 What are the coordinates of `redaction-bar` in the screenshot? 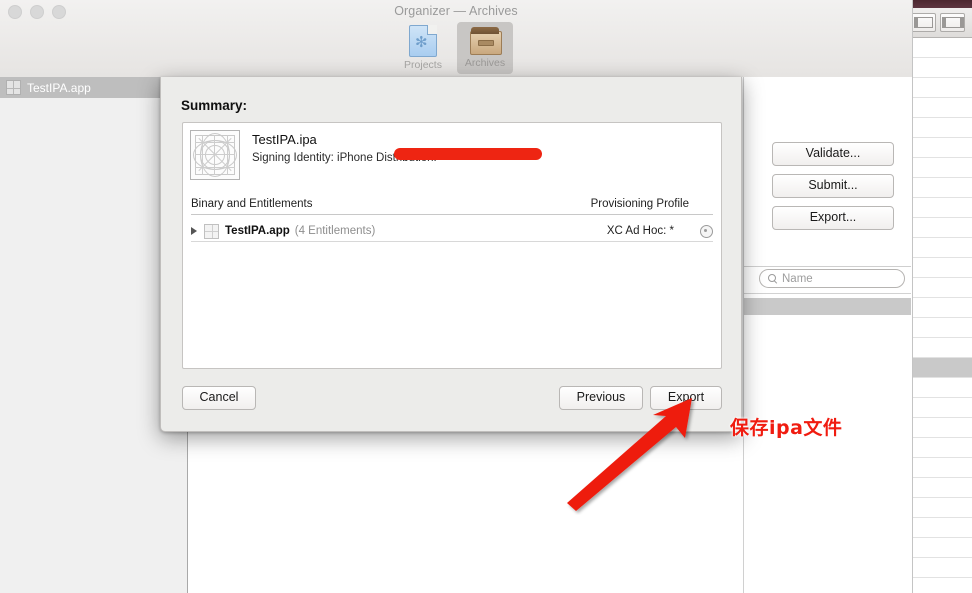 It's located at (468, 154).